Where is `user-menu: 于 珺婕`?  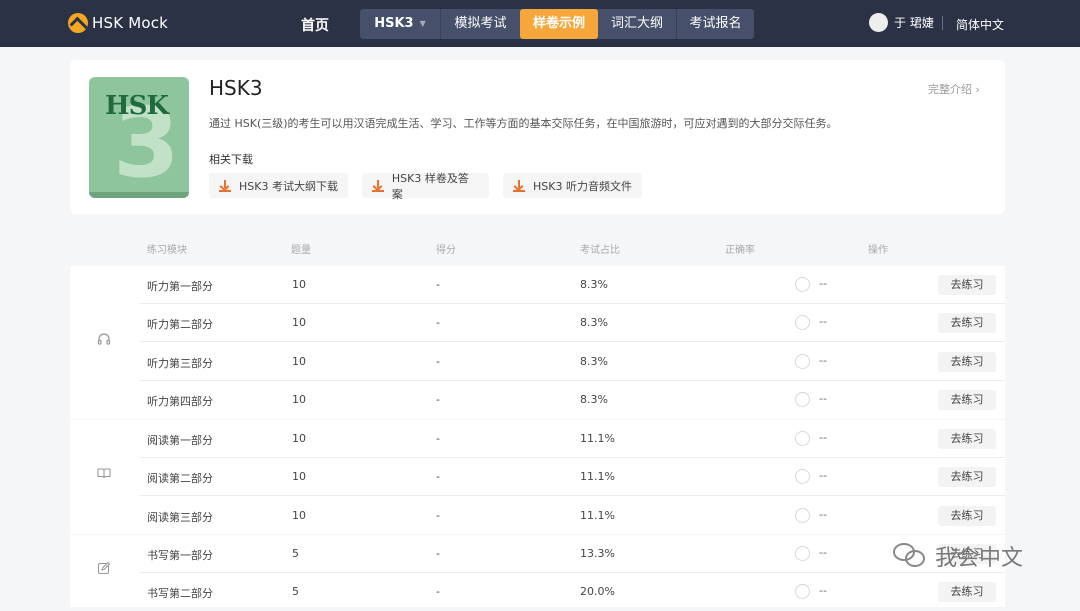
user-menu: 于 珺婕 is located at coordinates (901, 22).